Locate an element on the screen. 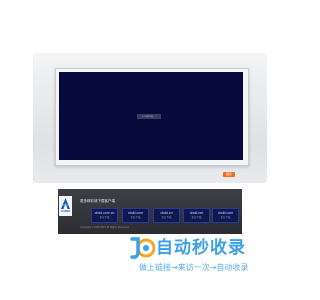 Image resolution: width=320 pixels, height=300 pixels. download-button-4: cbdd.net 正在下载 is located at coordinates (196, 215).